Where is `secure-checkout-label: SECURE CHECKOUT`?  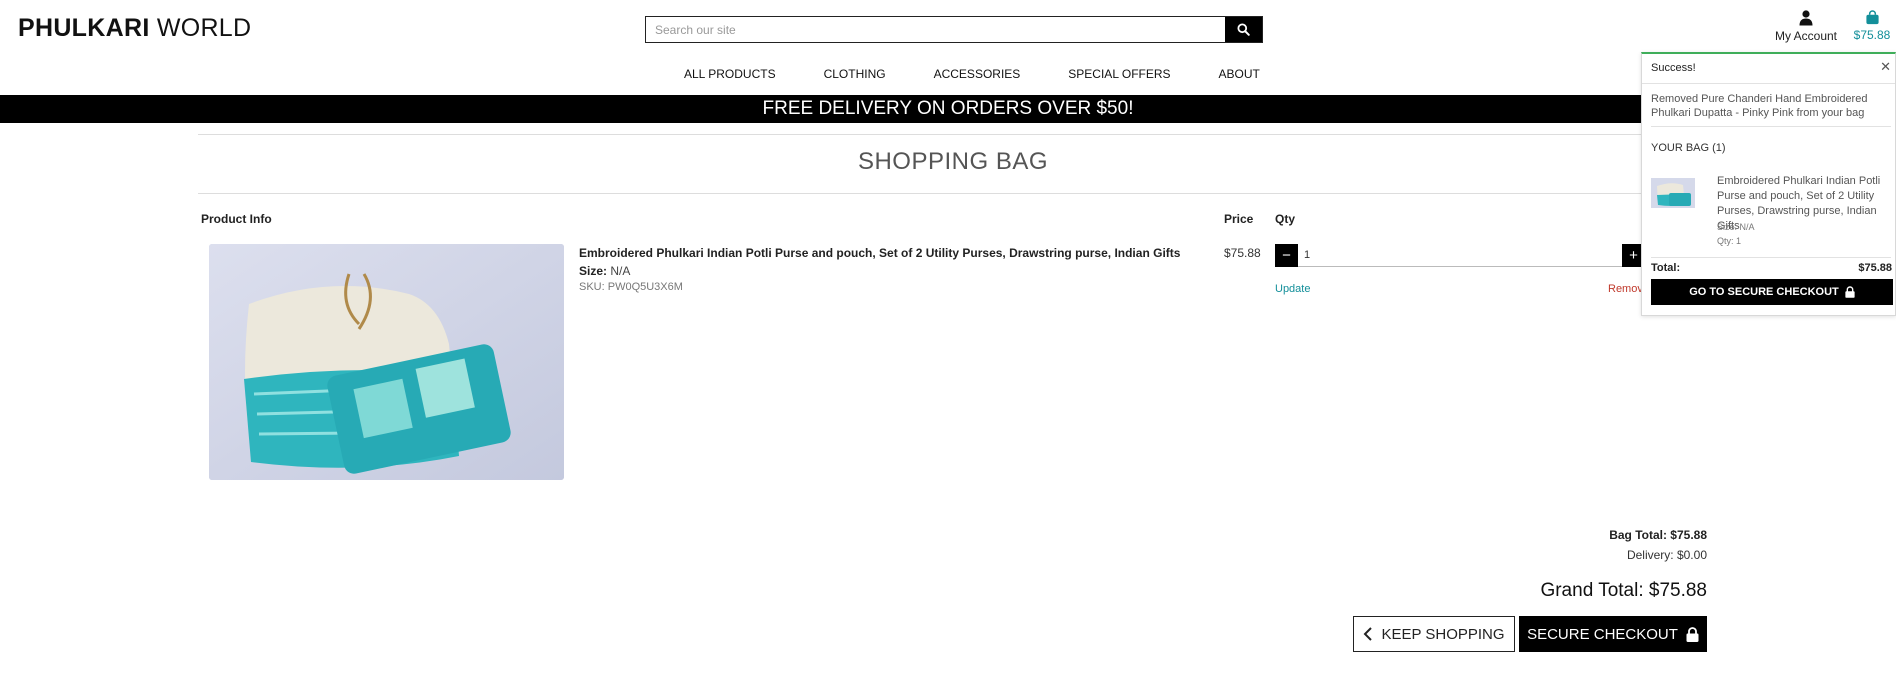 secure-checkout-label: SECURE CHECKOUT is located at coordinates (1602, 634).